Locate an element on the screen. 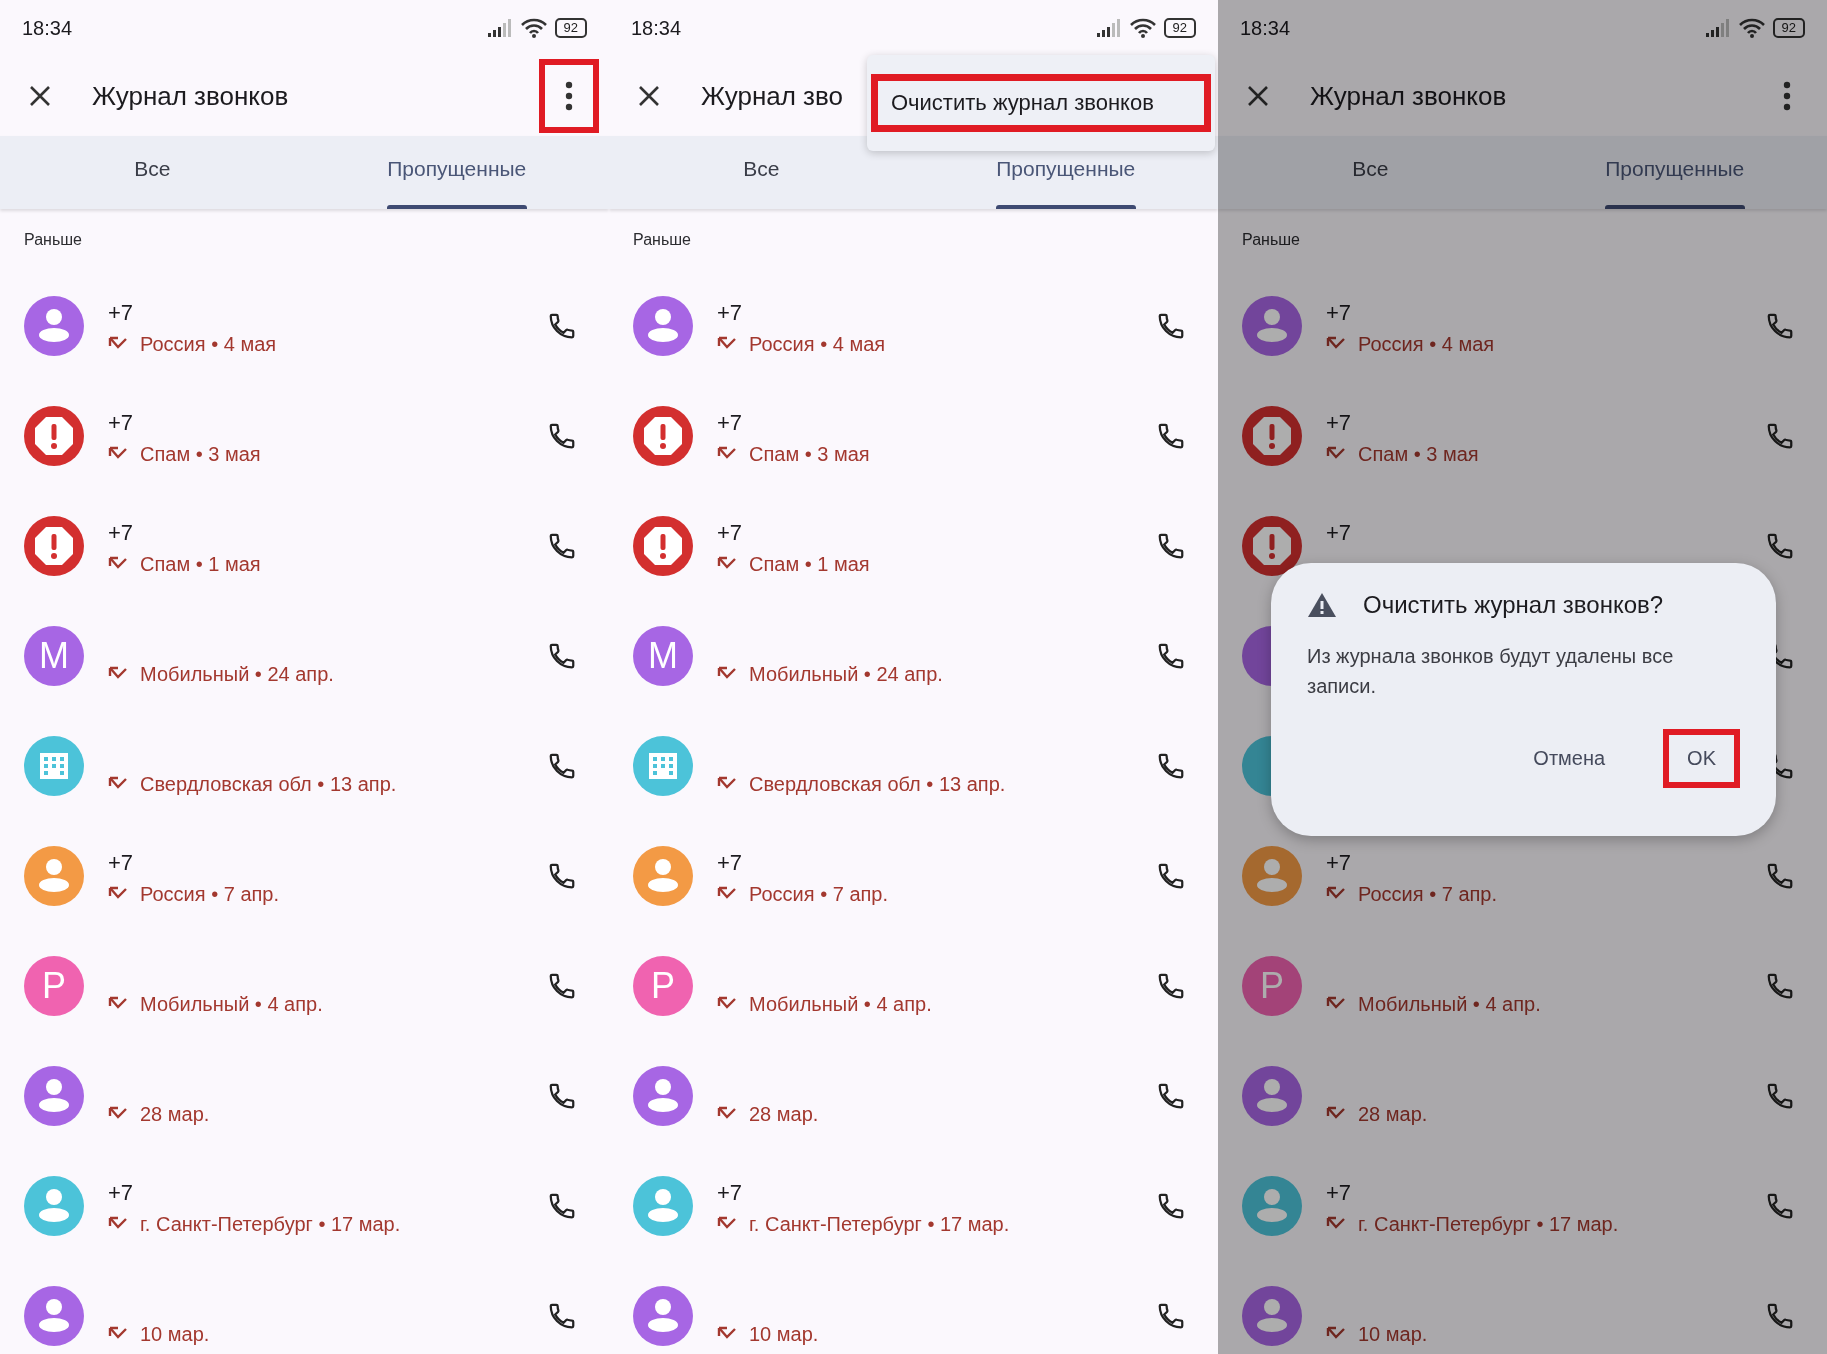 The image size is (1827, 1354). more-icon is located at coordinates (569, 96).